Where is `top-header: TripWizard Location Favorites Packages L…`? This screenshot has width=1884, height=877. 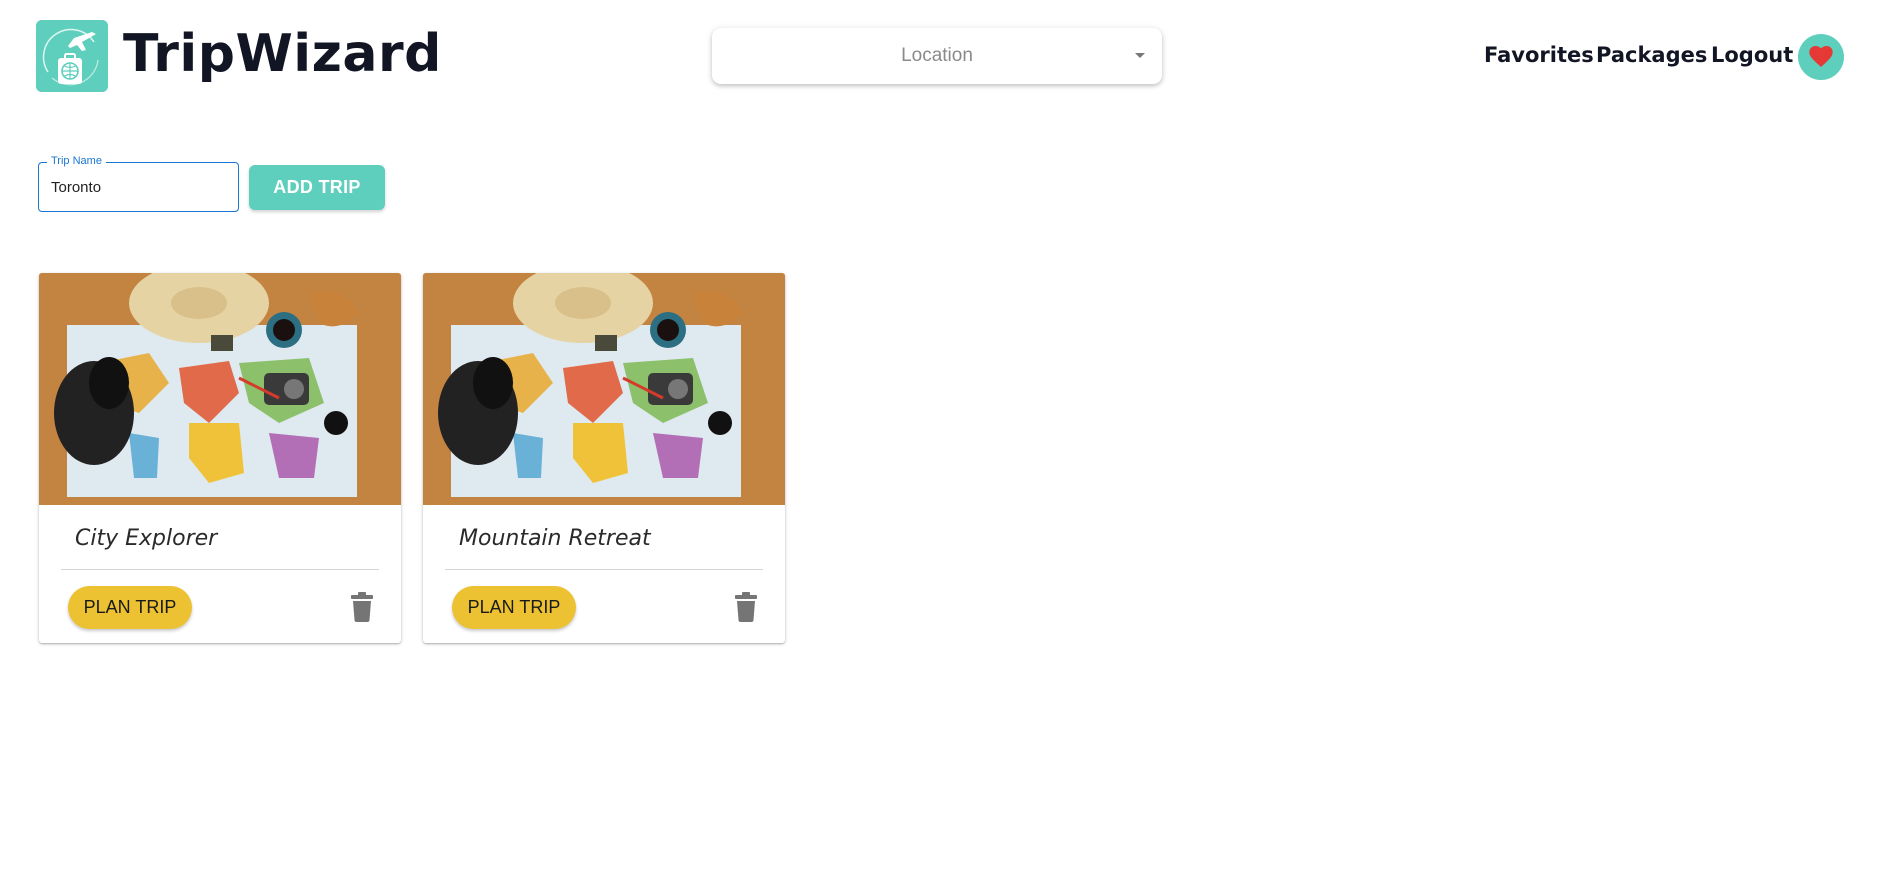 top-header: TripWizard Location Favorites Packages L… is located at coordinates (942, 56).